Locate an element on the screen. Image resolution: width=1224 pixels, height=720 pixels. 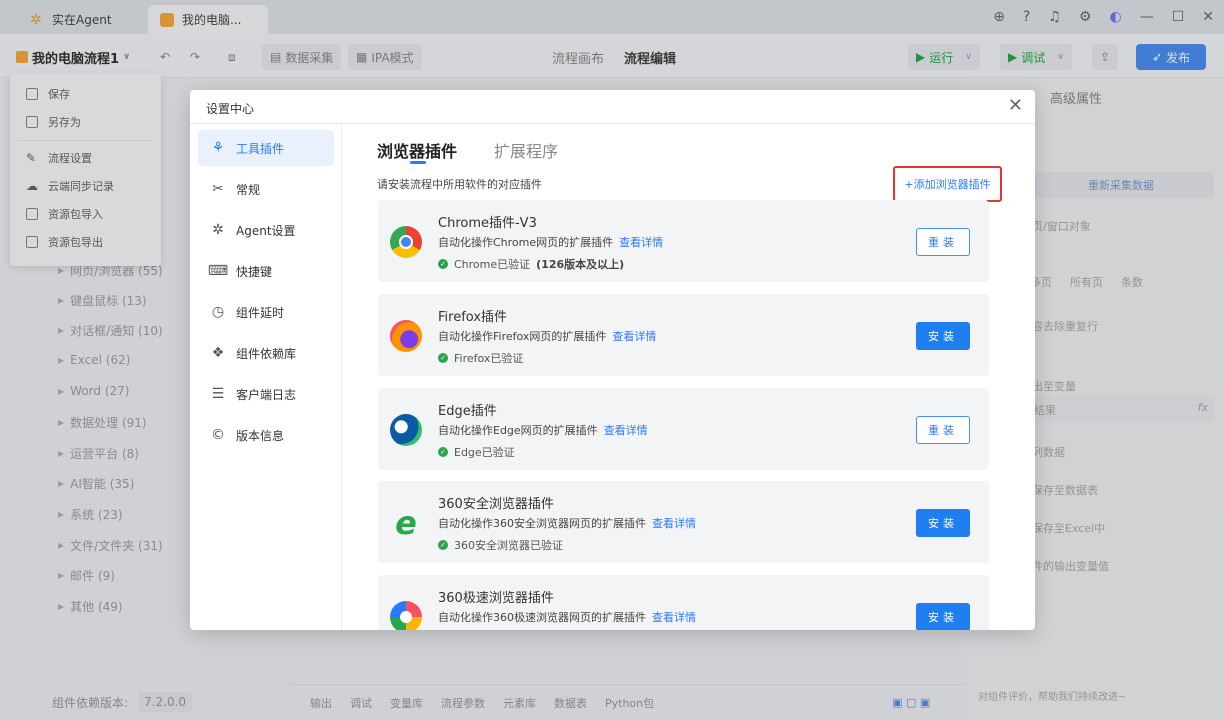
plugin-name: Chrome插件-V3 is located at coordinates (487, 223).